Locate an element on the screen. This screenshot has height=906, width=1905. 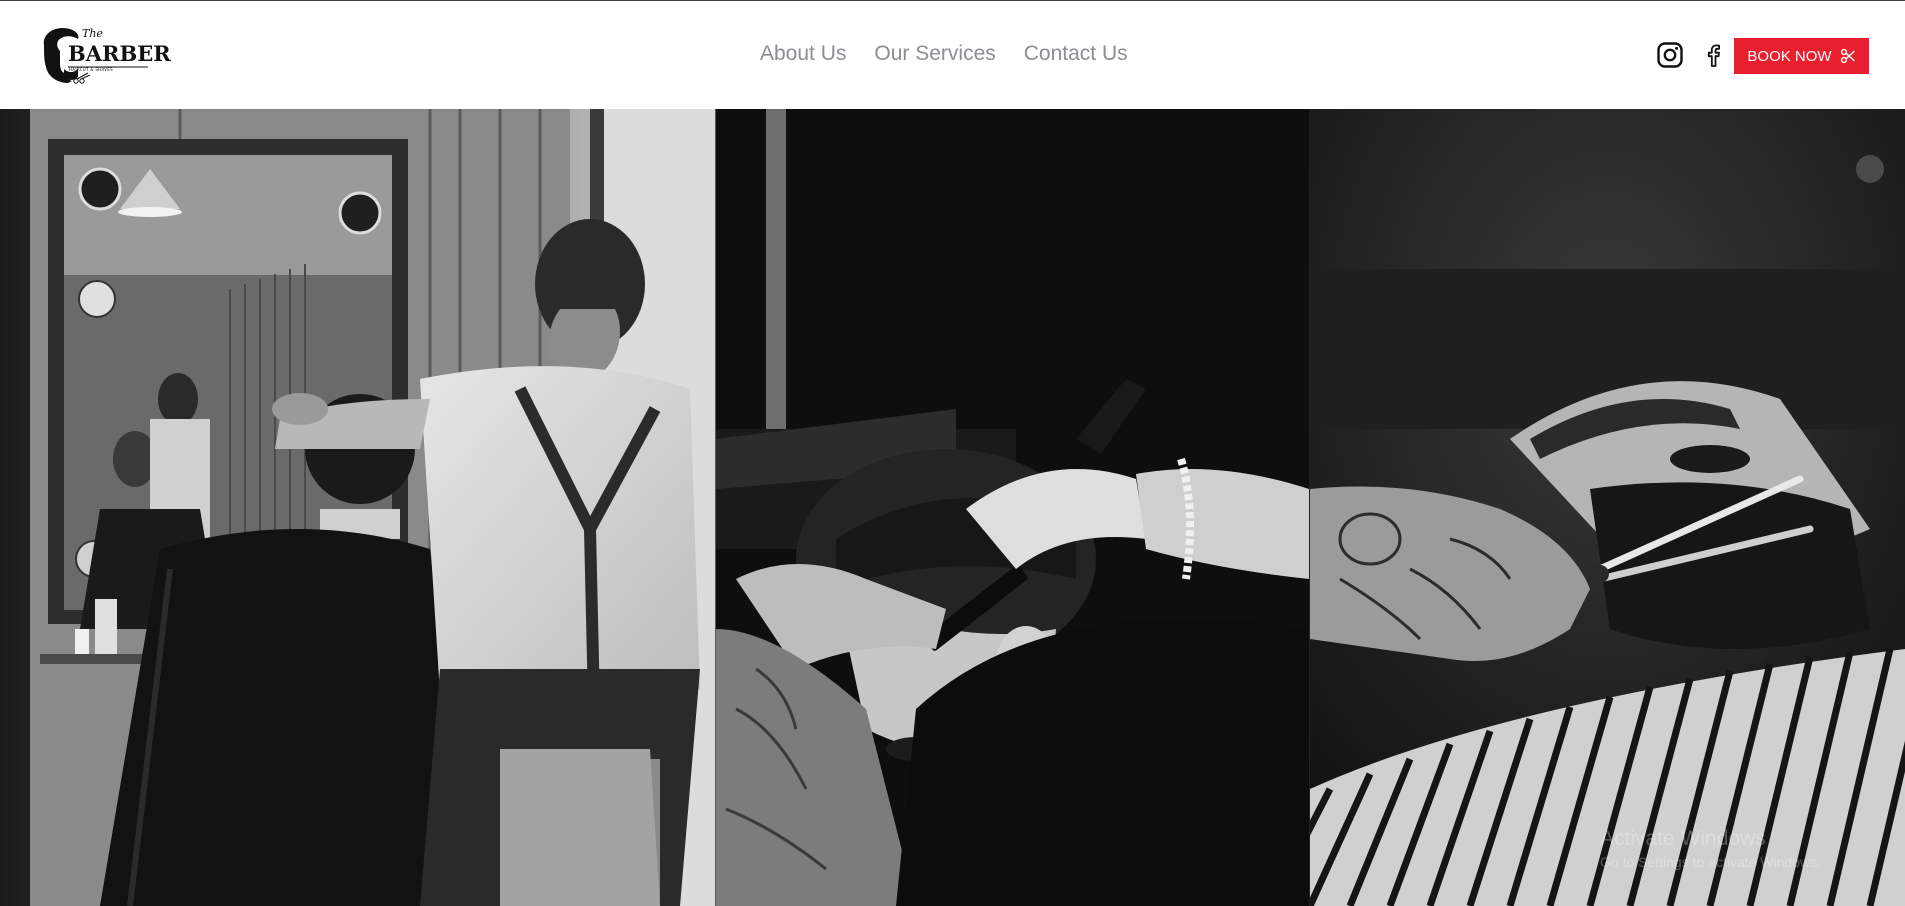
logo: The BARBER HAIRCUT & SHAVES is located at coordinates (104, 55).